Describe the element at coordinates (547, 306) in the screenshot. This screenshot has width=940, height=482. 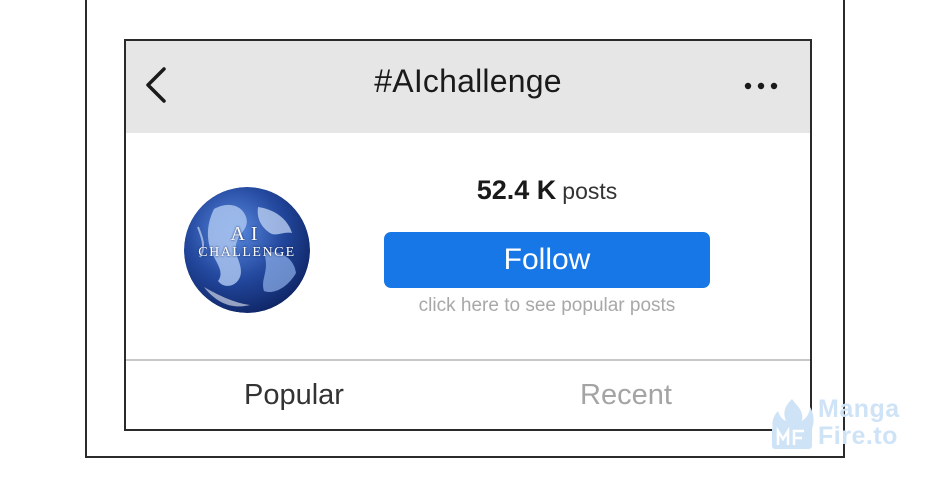
I see `popular-posts-hint: click here to see popular posts` at that location.